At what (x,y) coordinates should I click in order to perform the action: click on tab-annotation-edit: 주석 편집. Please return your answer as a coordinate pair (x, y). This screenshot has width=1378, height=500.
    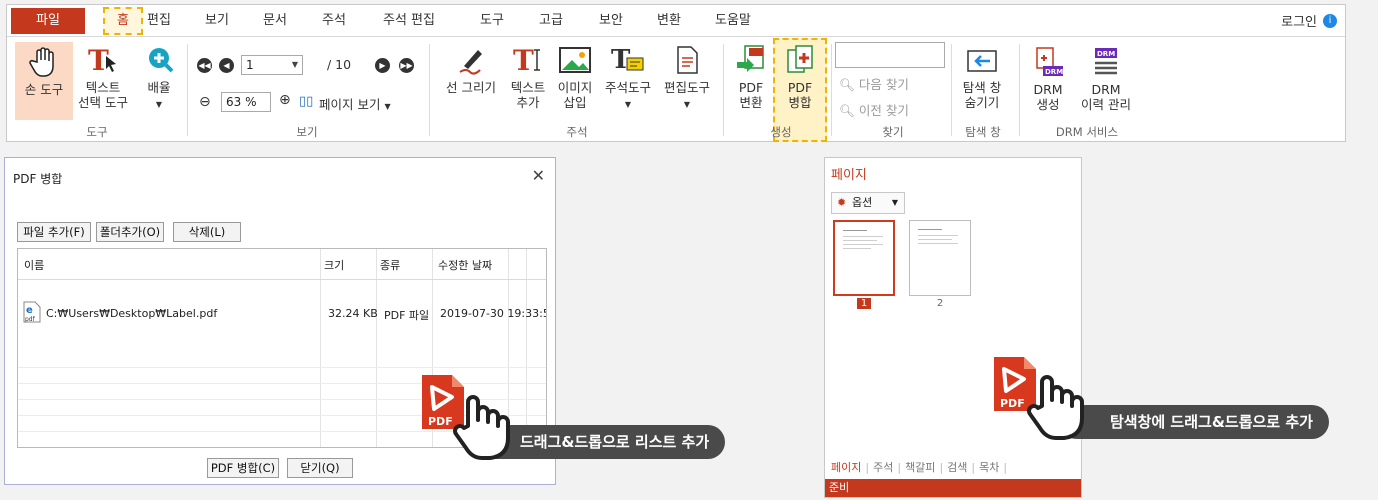
    Looking at the image, I should click on (409, 21).